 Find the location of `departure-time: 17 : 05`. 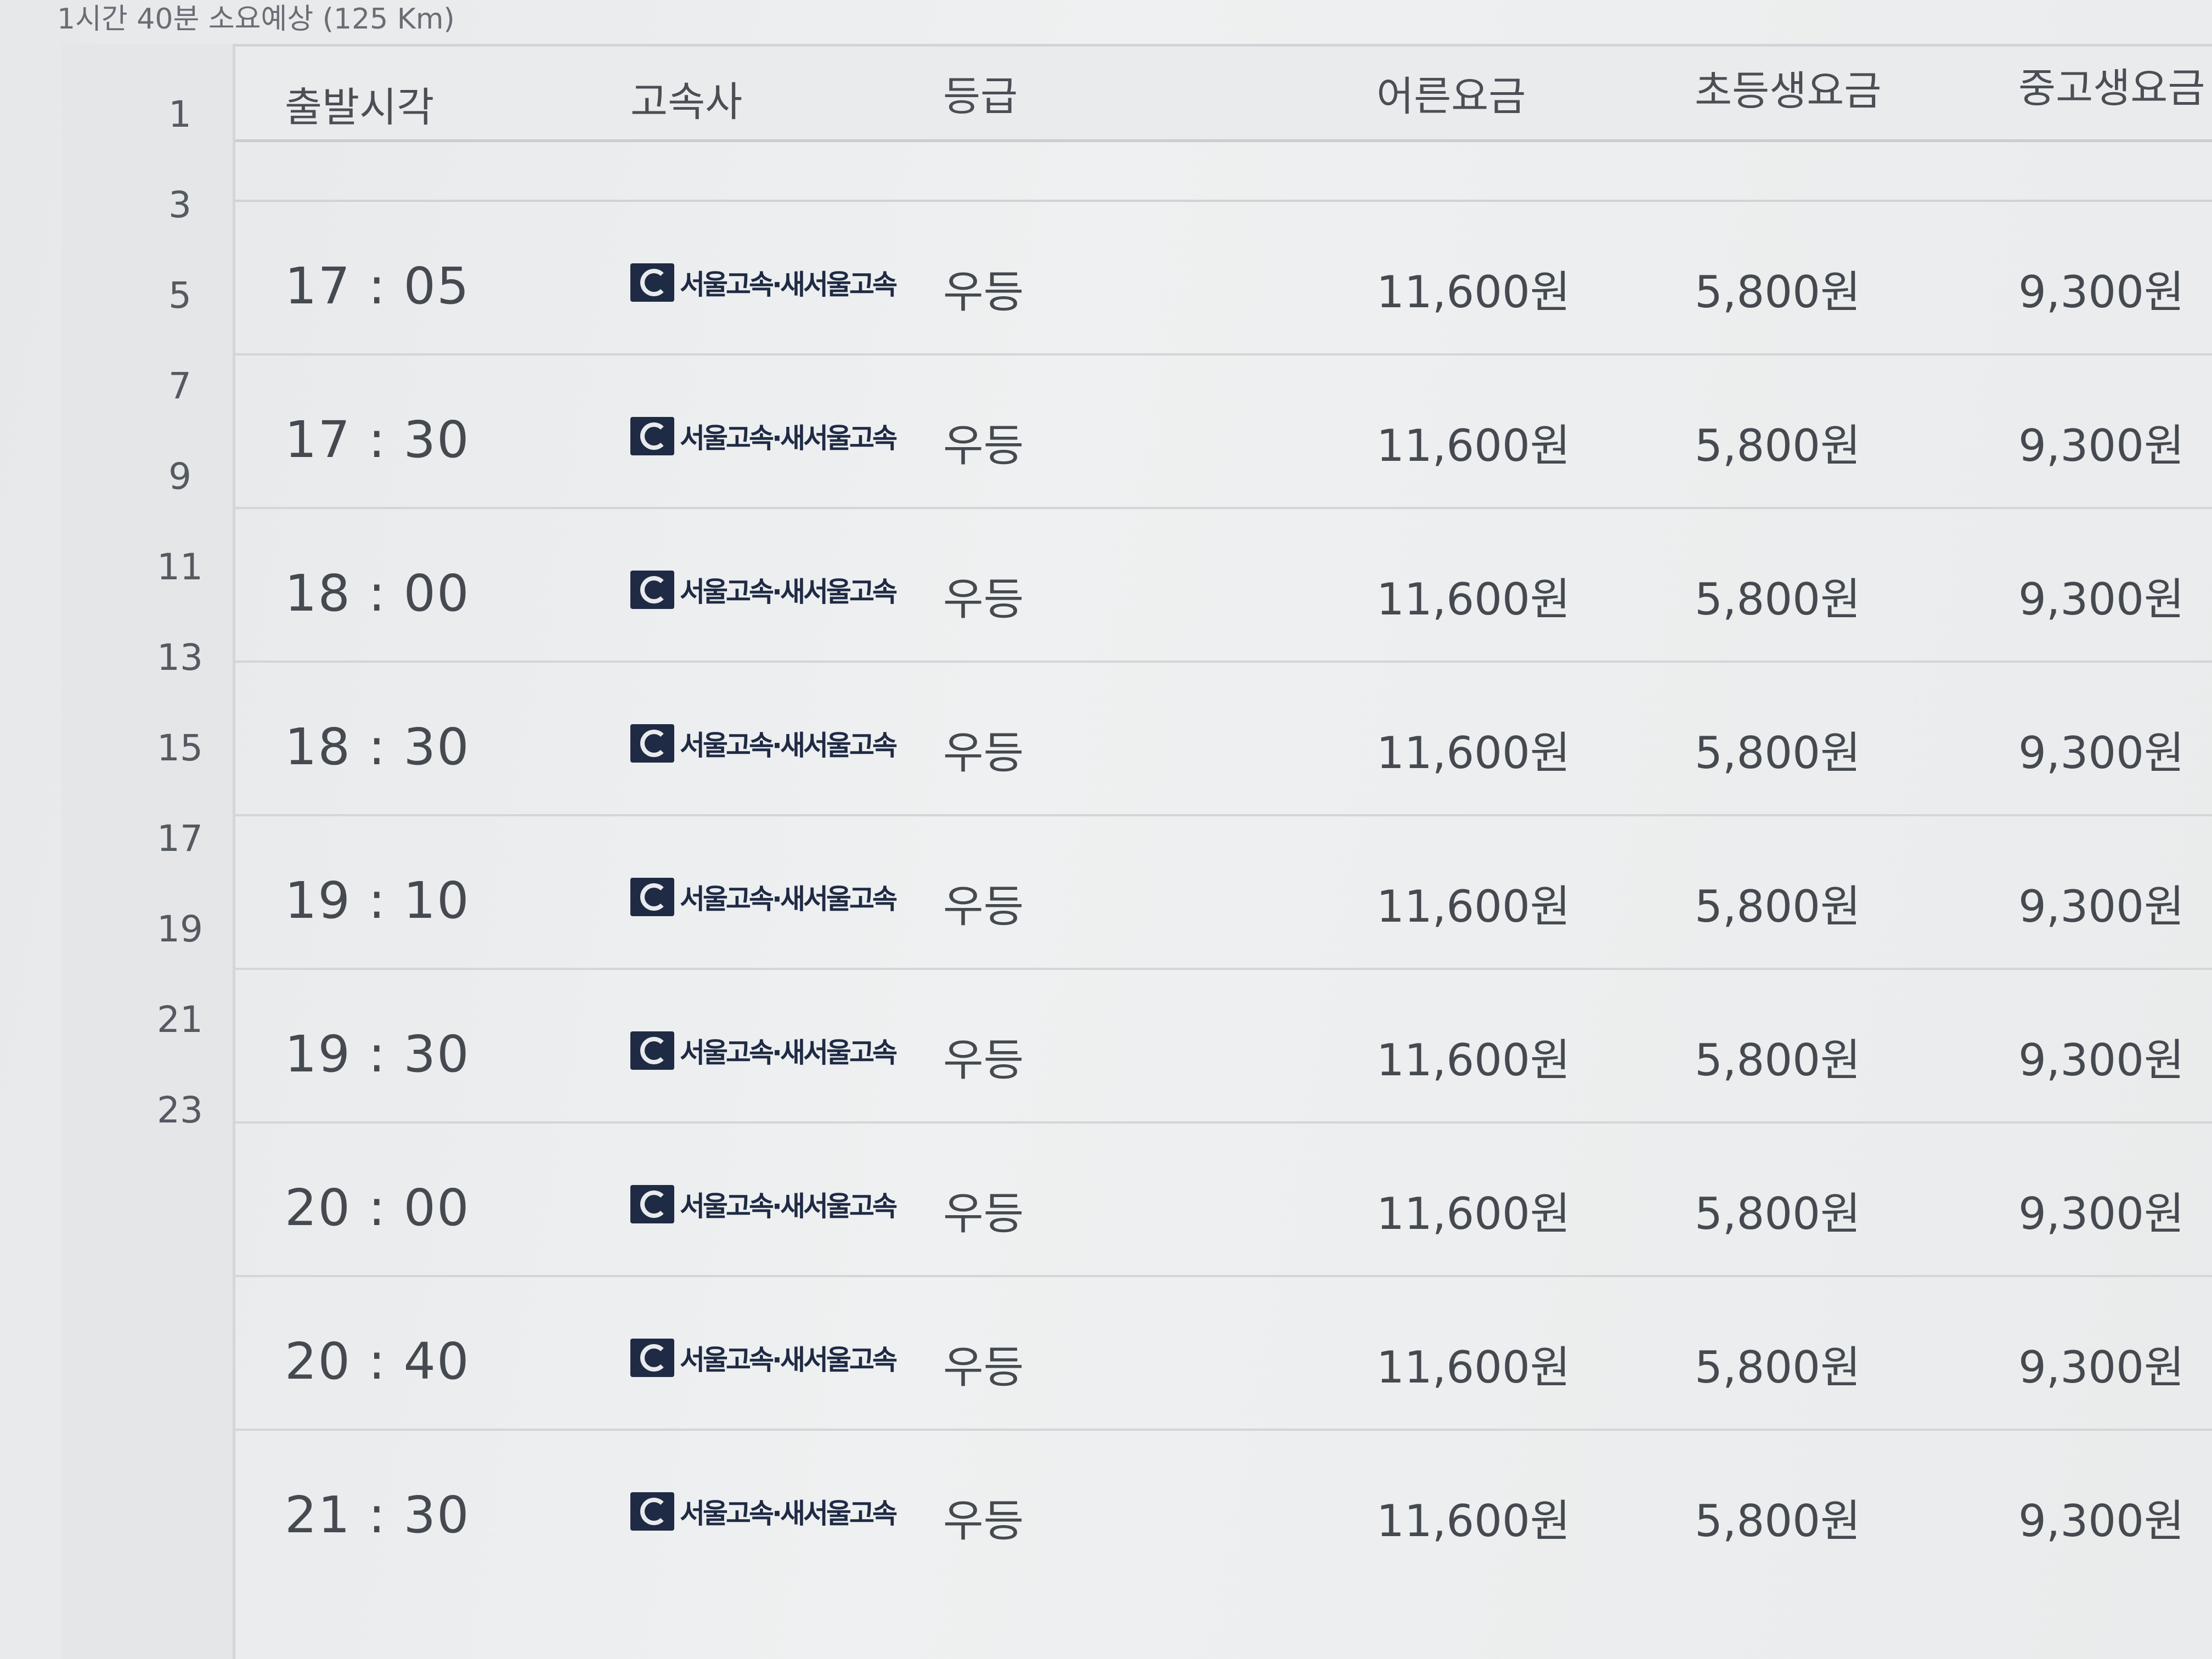

departure-time: 17 : 05 is located at coordinates (377, 286).